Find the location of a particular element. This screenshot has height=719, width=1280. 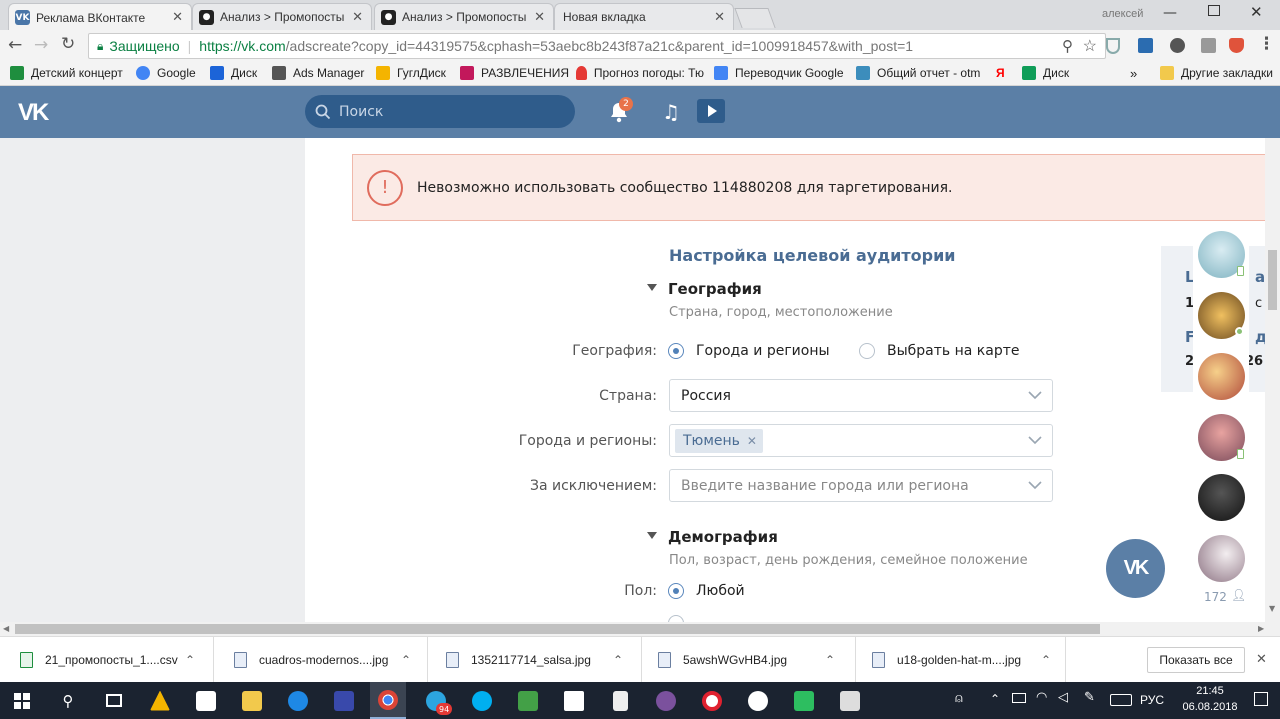

minimize-icon: — is located at coordinates (1170, 13).